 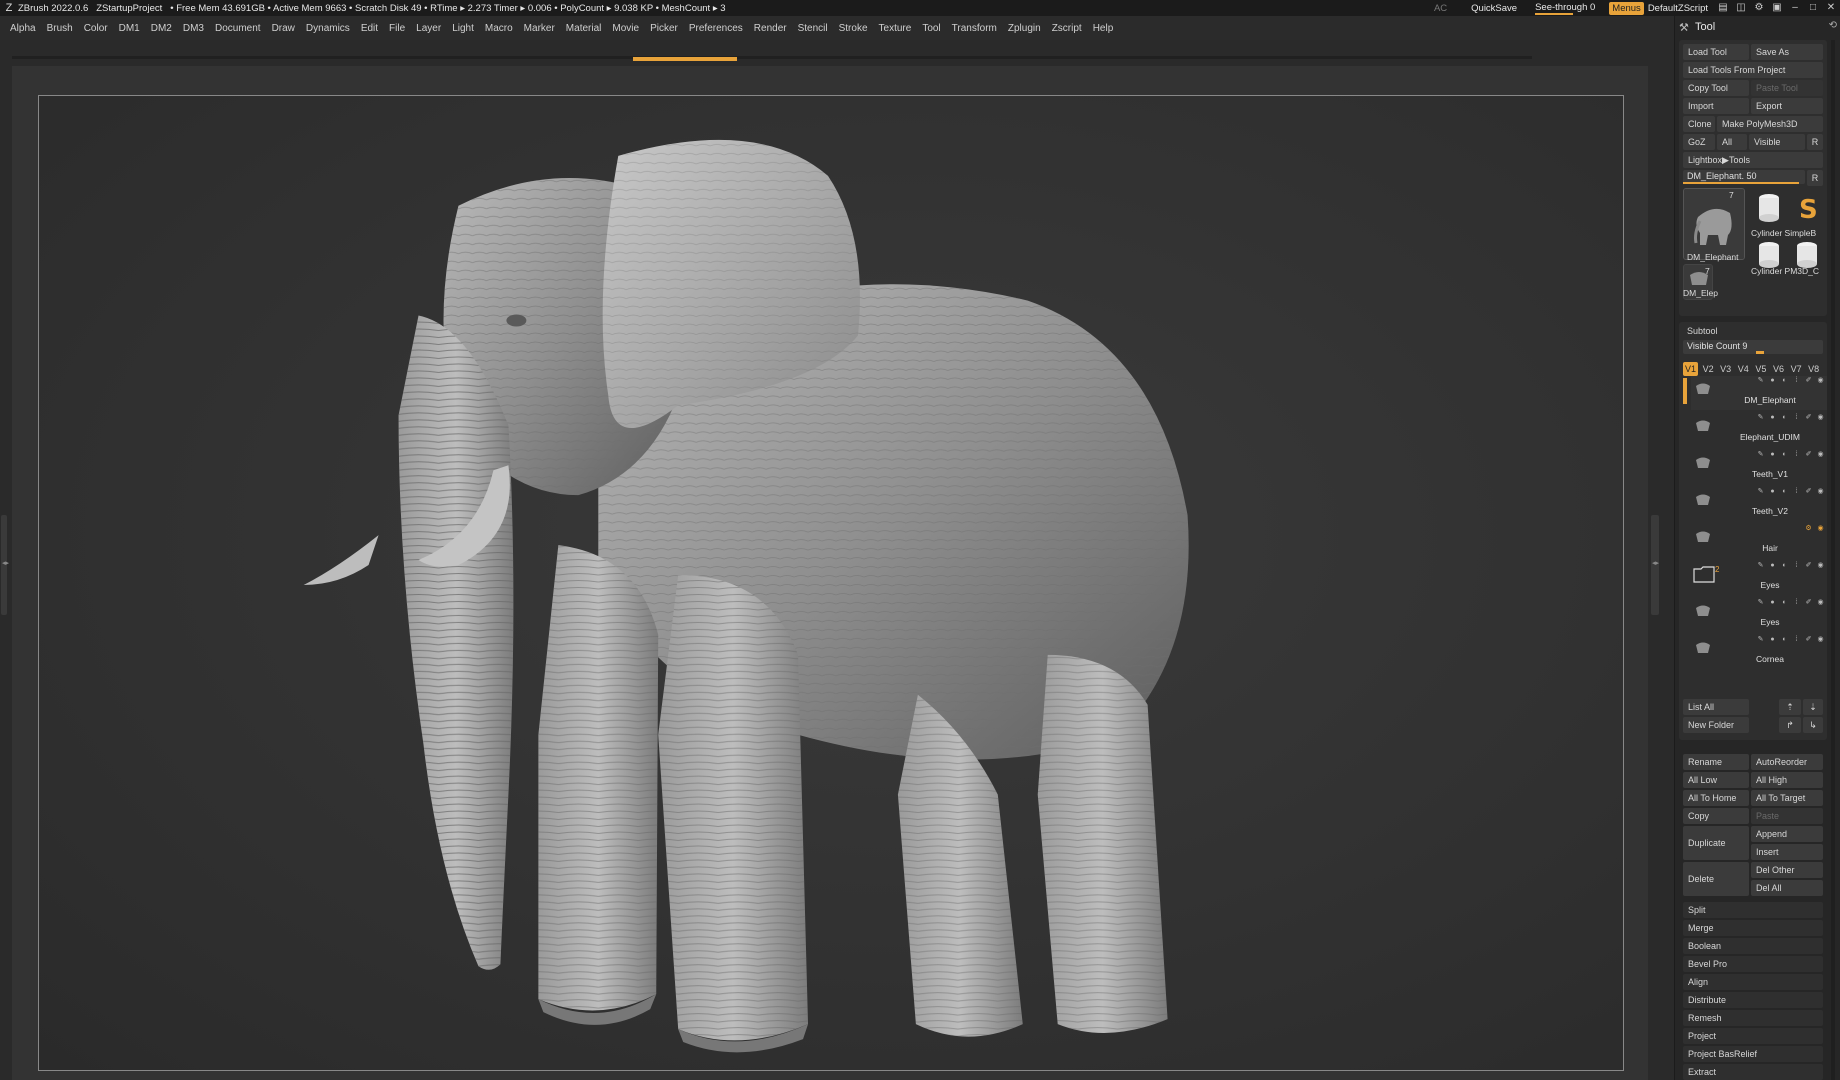 What do you see at coordinates (1714, 224) in the screenshot?
I see `elephant-tool-thumbnail` at bounding box center [1714, 224].